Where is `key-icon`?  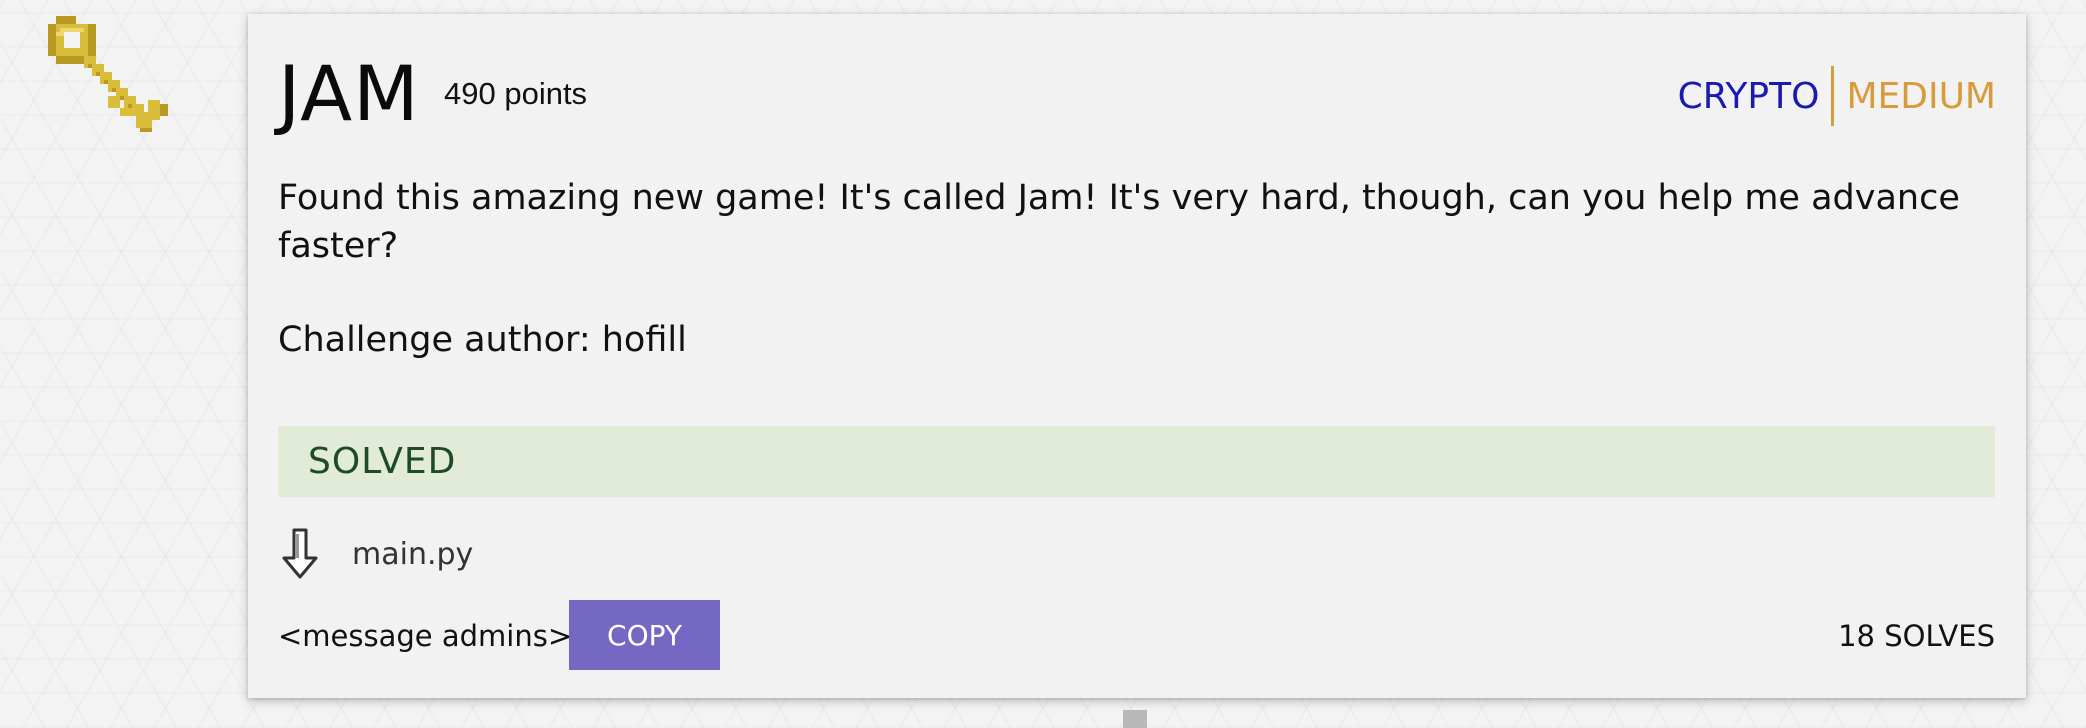 key-icon is located at coordinates (108, 74).